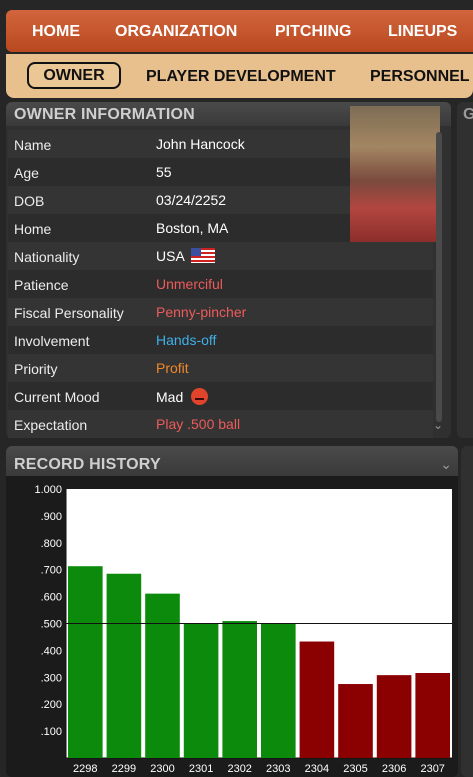  I want to click on owner-field-text: John Hancock, so click(200, 144).